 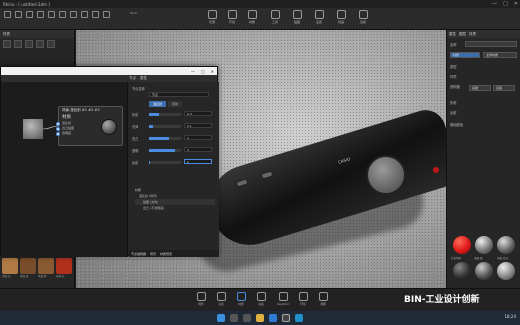 I want to click on ribbon-button-light: 光源, so click(x=212, y=17).